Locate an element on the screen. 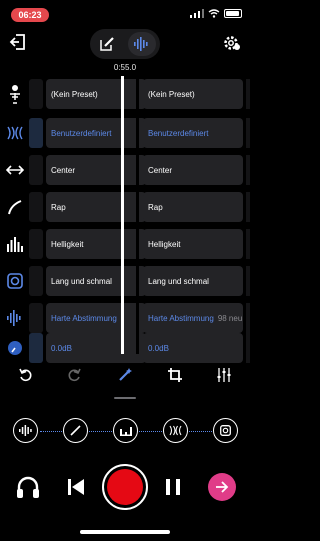 Image resolution: width=320 pixels, height=541 pixels. pitch-wave-icon is located at coordinates (14, 318).